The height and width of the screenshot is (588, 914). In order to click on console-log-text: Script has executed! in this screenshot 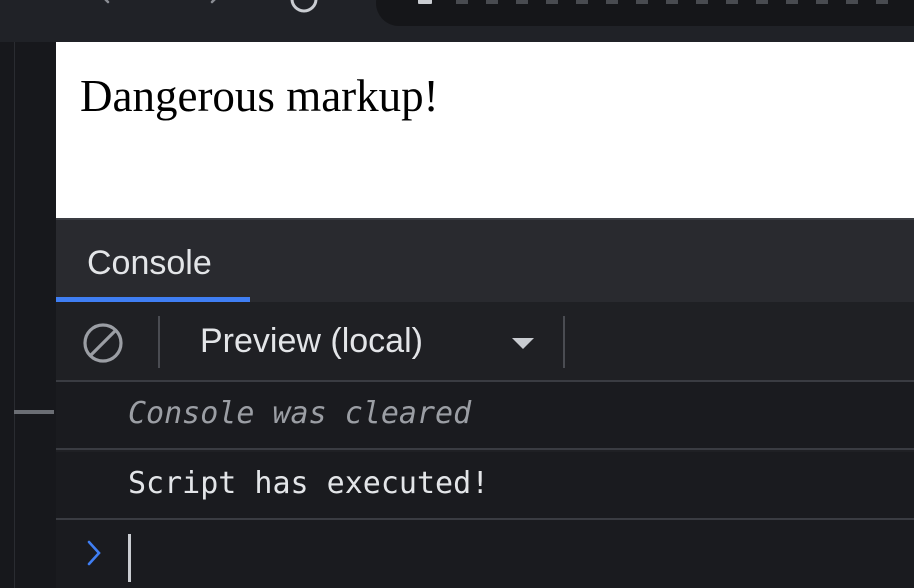, I will do `click(308, 483)`.